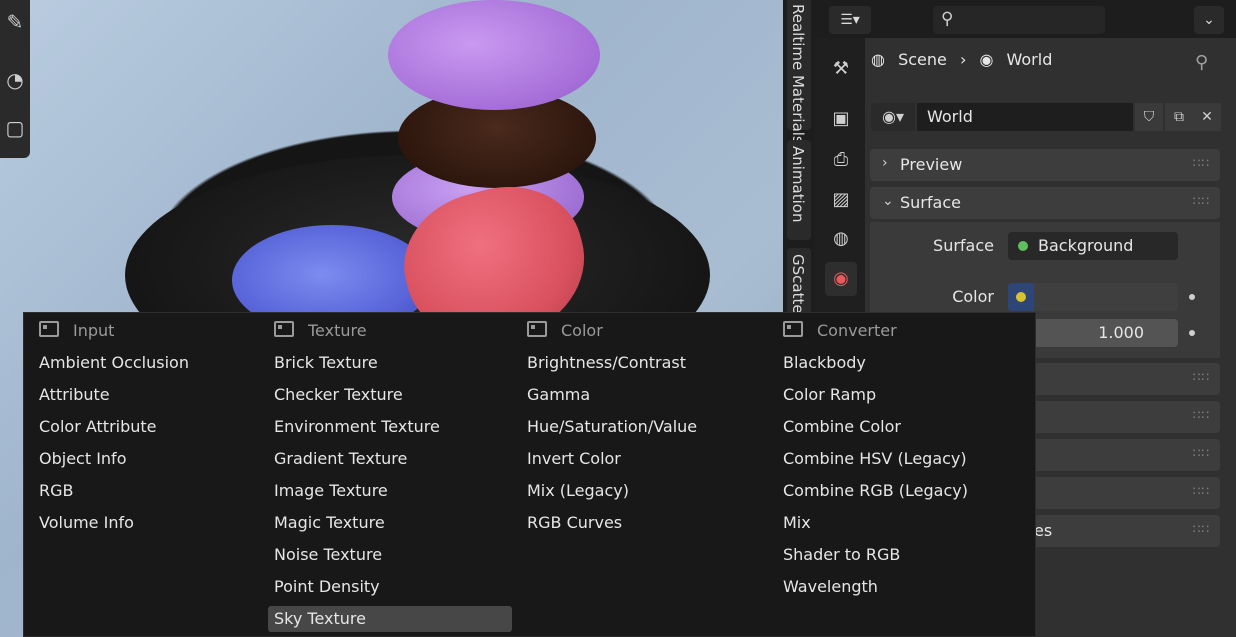 Image resolution: width=1236 pixels, height=637 pixels. What do you see at coordinates (947, 19) in the screenshot?
I see `search-icon: ⚲` at bounding box center [947, 19].